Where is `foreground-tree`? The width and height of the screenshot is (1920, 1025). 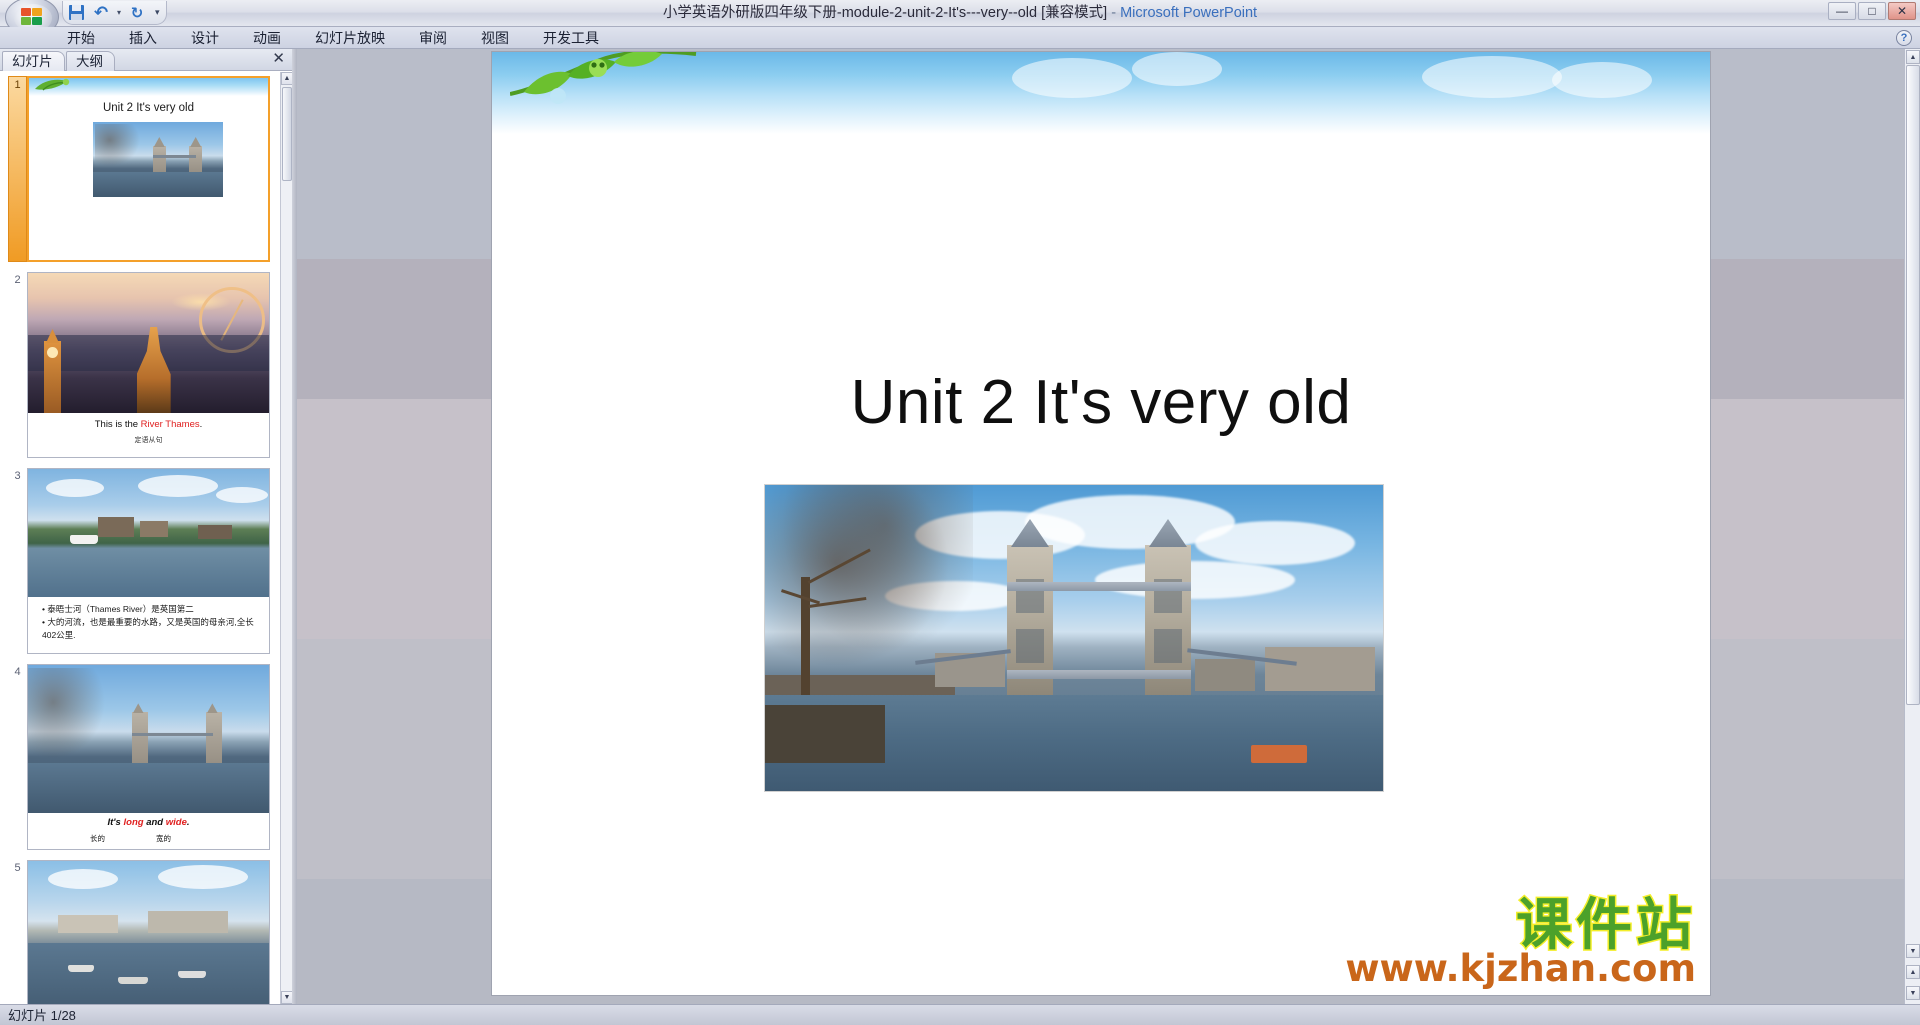 foreground-tree is located at coordinates (869, 587).